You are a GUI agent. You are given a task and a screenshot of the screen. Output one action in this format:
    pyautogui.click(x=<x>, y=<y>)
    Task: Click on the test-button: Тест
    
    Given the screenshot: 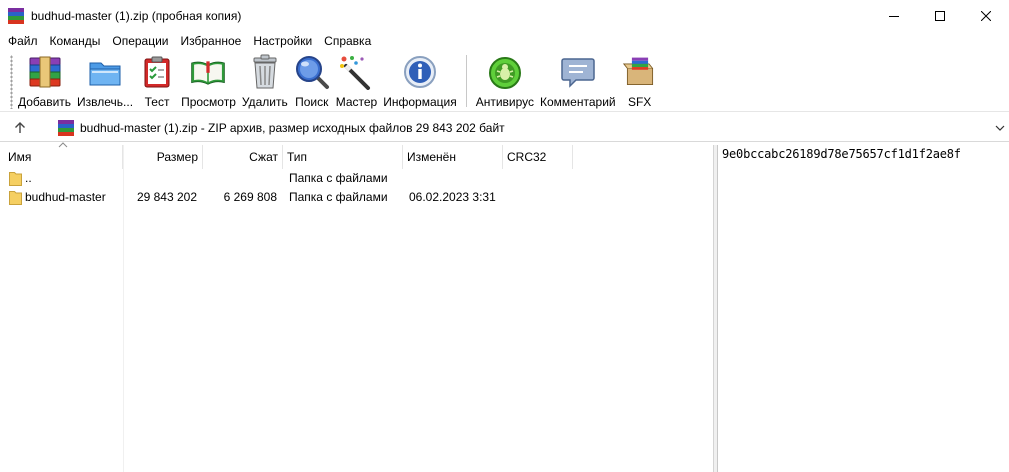 What is the action you would take?
    pyautogui.click(x=157, y=80)
    